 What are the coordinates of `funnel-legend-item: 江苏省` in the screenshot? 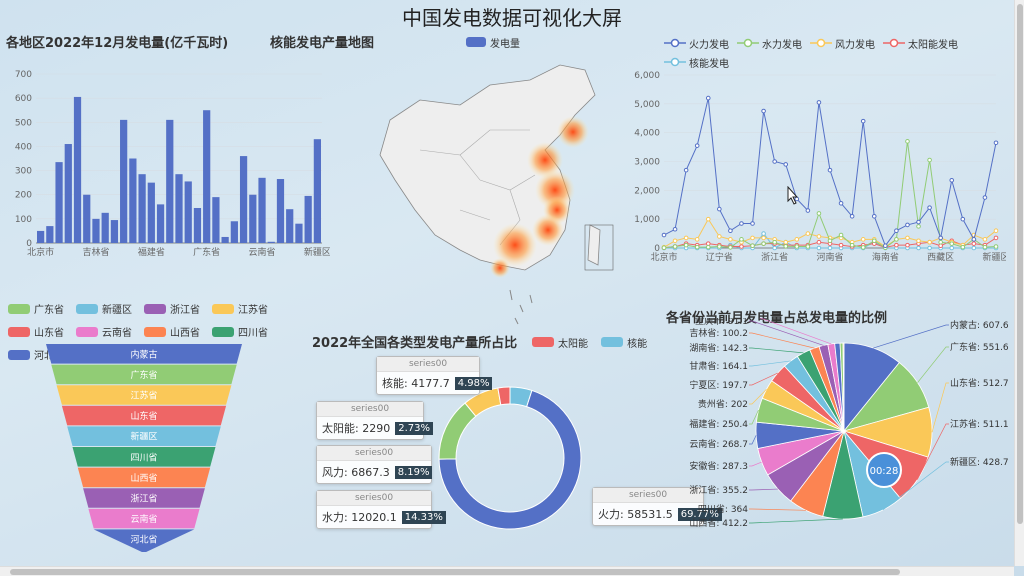 It's located at (244, 308).